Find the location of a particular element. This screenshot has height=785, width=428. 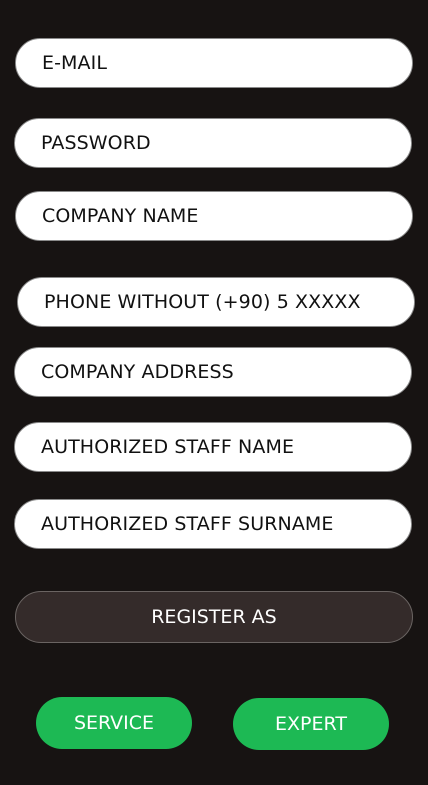

phone-input: PHONE WITHOUT (+90) 5 XXXXX is located at coordinates (216, 302).